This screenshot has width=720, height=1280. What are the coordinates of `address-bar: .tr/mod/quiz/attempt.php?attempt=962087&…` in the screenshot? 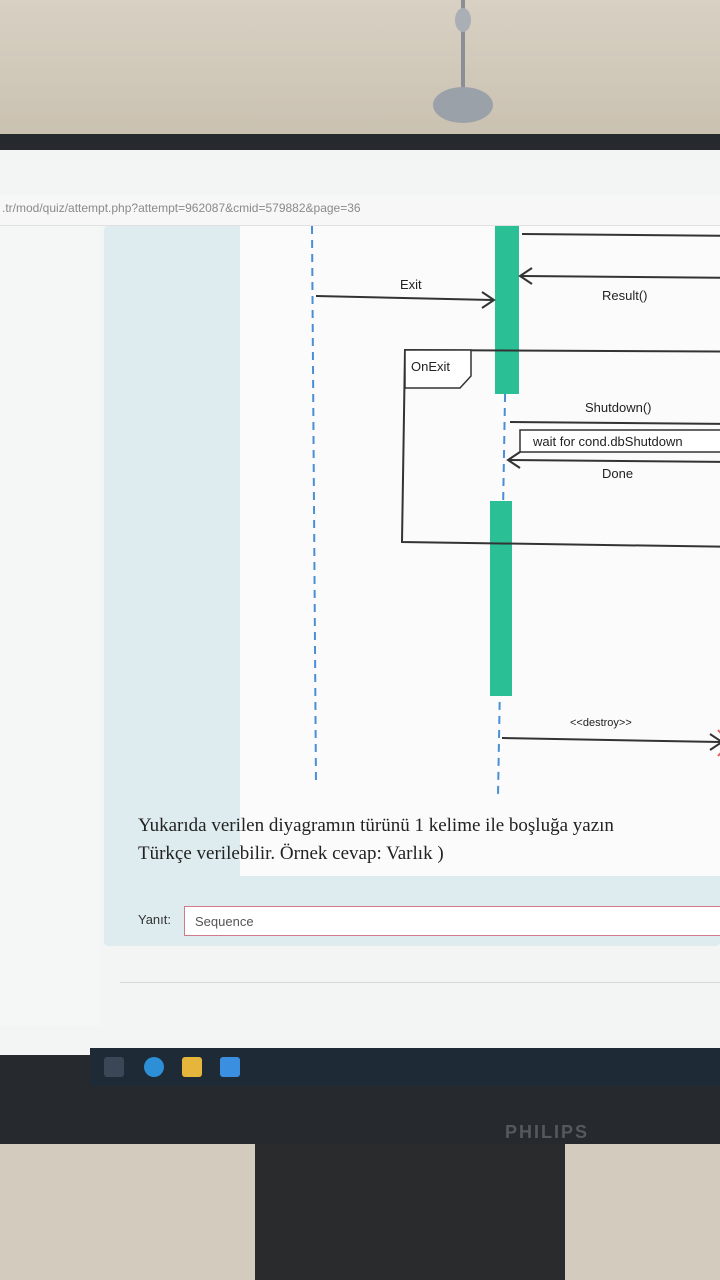 It's located at (360, 210).